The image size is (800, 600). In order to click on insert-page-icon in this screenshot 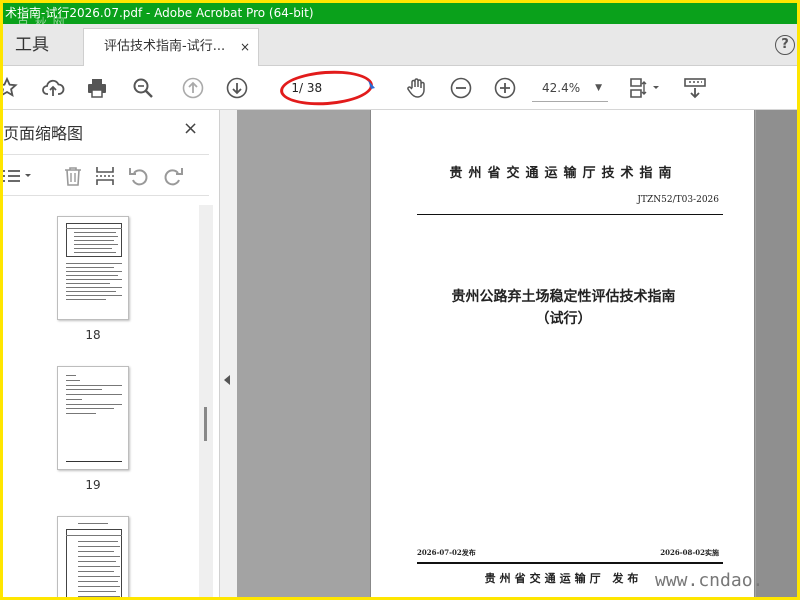, I will do `click(105, 176)`.